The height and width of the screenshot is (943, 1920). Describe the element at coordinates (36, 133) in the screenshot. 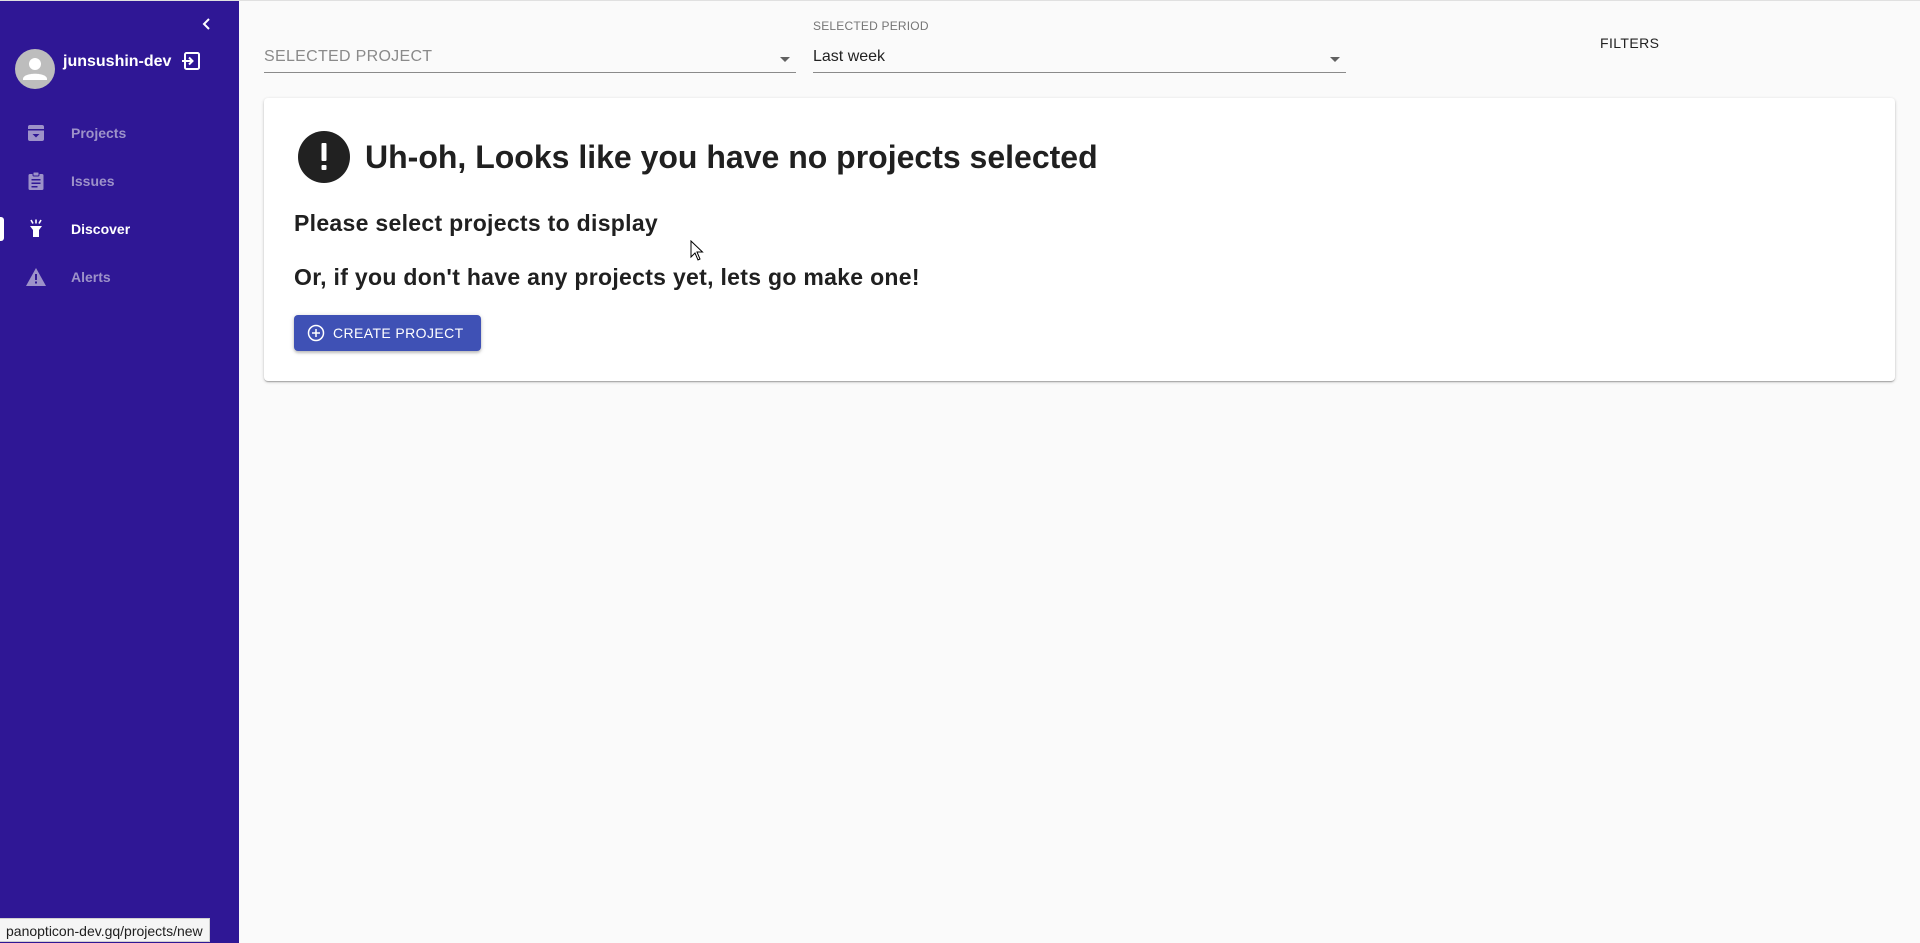

I see `archive-box-icon` at that location.